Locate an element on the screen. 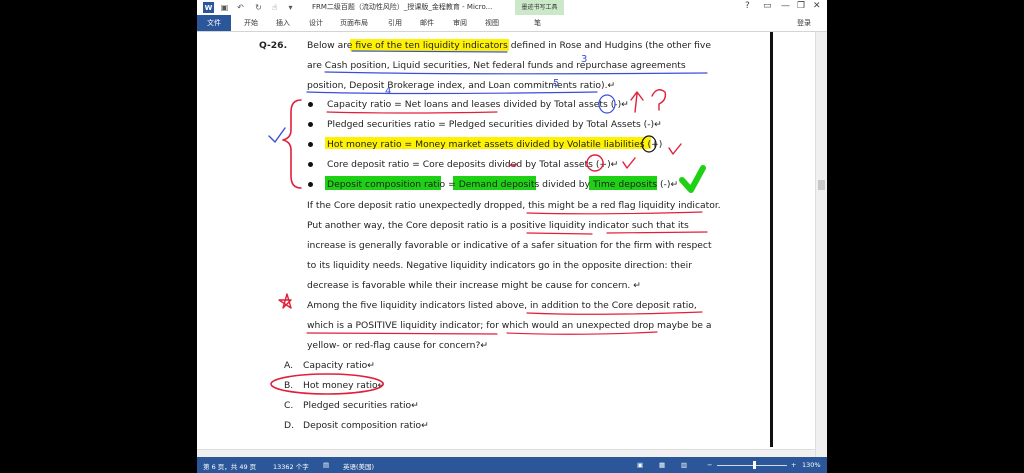  redo-icon: ↻ is located at coordinates (258, 7).